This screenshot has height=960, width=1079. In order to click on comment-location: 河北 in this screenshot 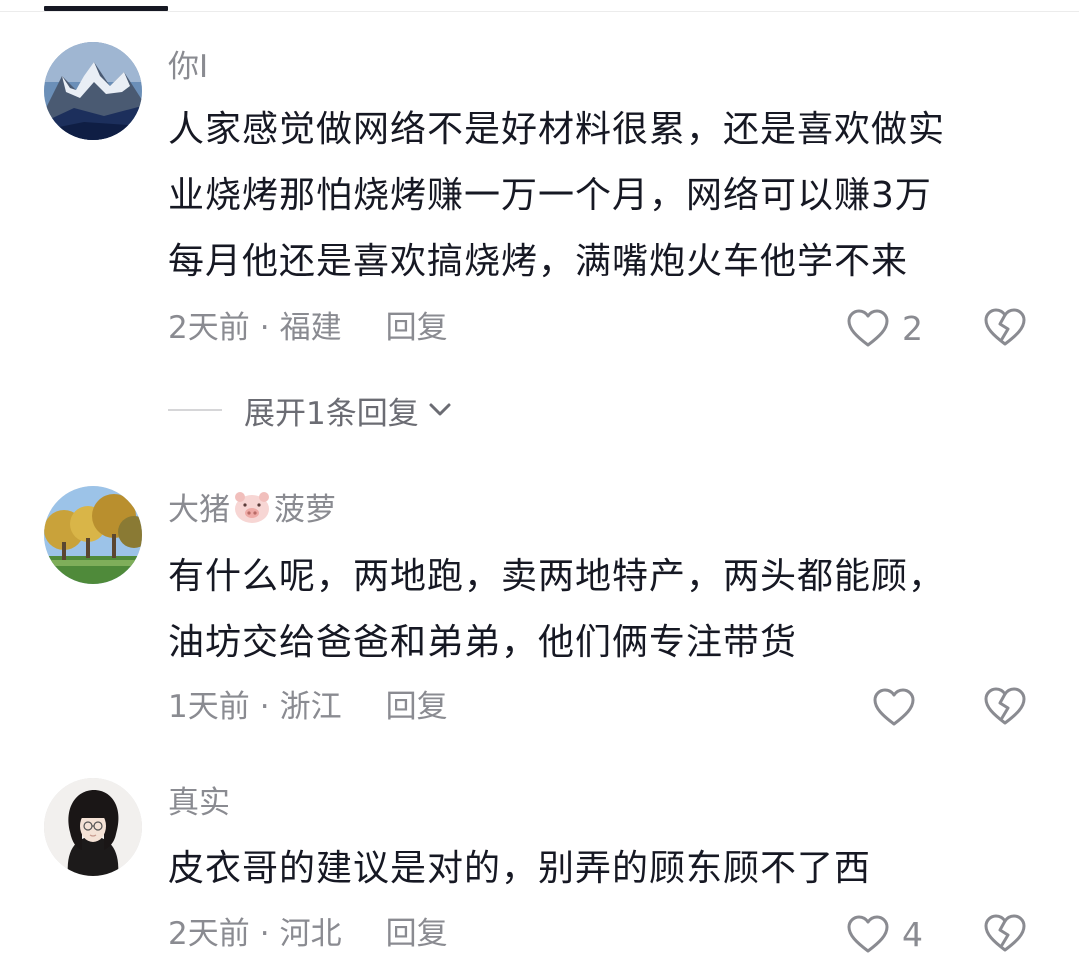, I will do `click(310, 934)`.